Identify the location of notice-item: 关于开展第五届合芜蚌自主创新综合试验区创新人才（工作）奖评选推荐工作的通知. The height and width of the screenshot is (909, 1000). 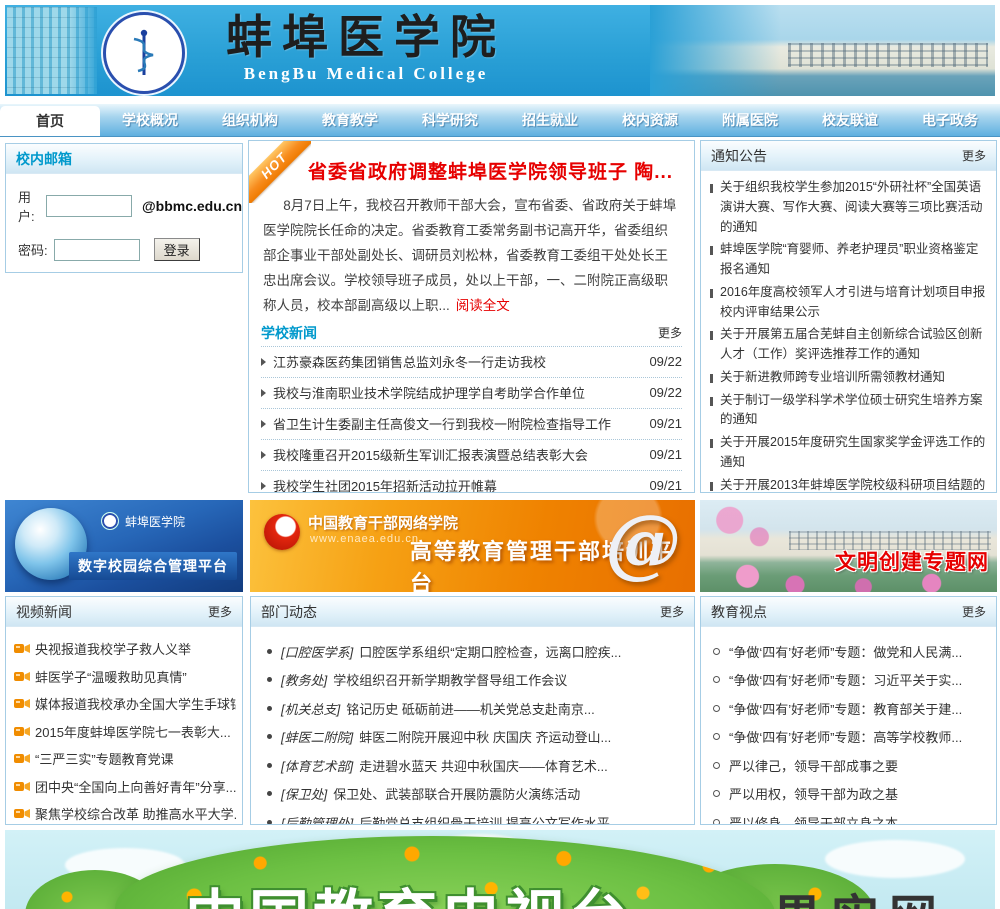
(847, 345).